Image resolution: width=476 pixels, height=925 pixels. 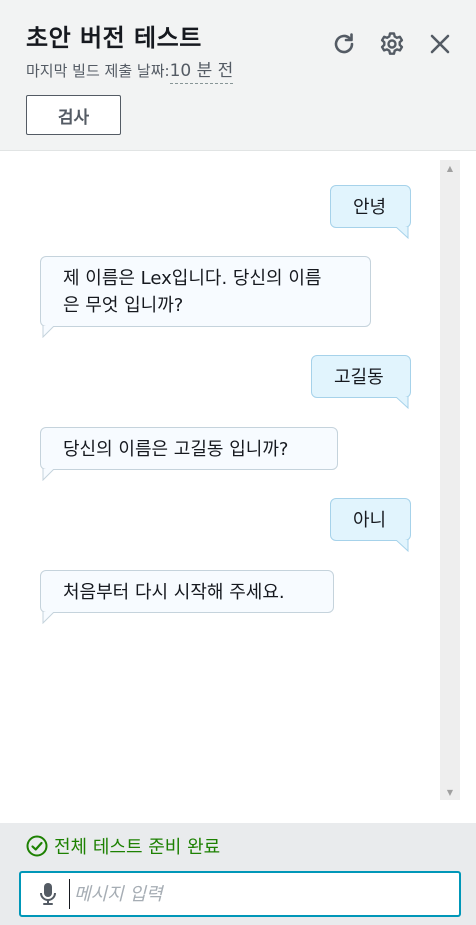 I want to click on last-build-info: 마지막 빌드 제출 날짜:10 분 전, so click(x=130, y=70).